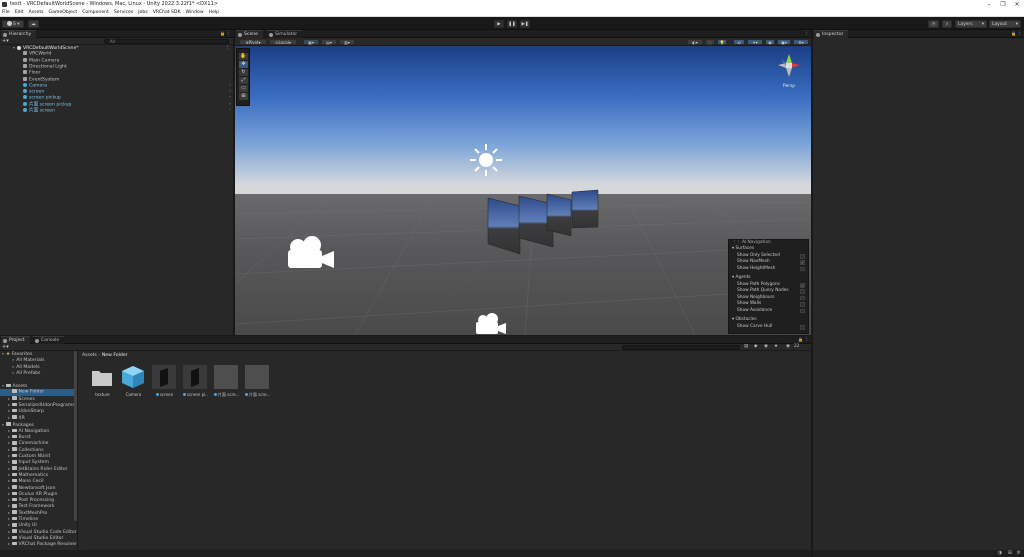  I want to click on menu-vrchat-sdk: VRChat SDK, so click(167, 12).